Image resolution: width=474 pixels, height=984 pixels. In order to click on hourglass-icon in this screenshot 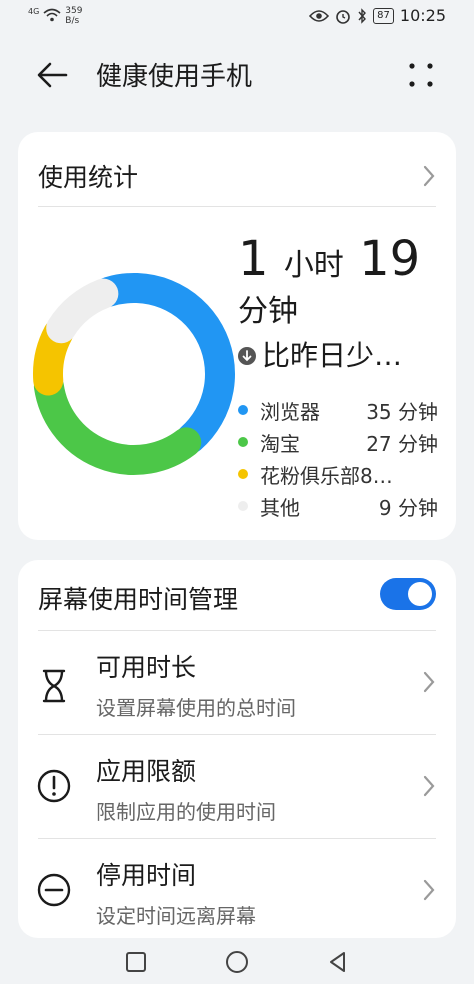, I will do `click(54, 686)`.